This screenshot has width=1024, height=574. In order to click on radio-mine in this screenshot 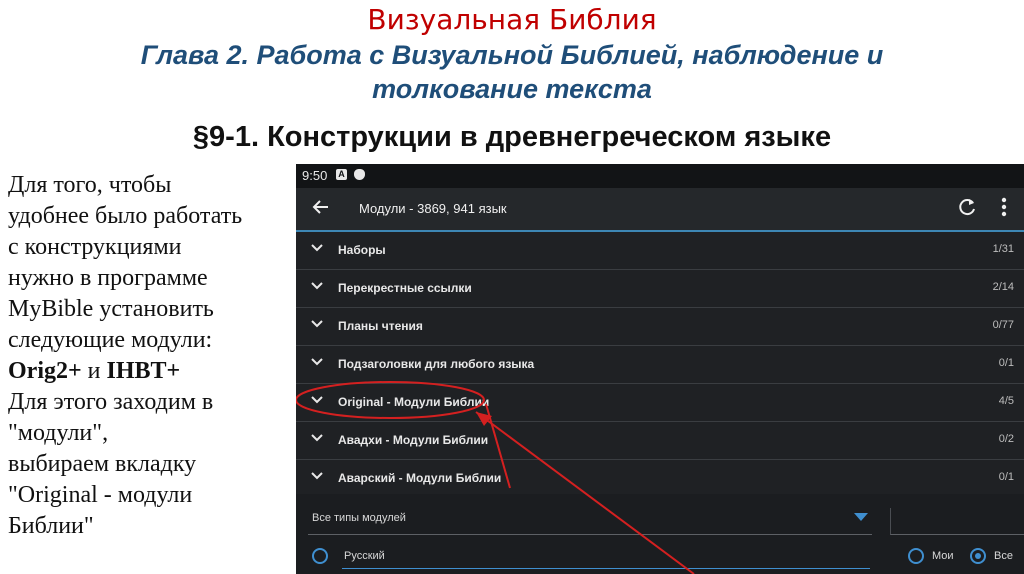, I will do `click(916, 556)`.